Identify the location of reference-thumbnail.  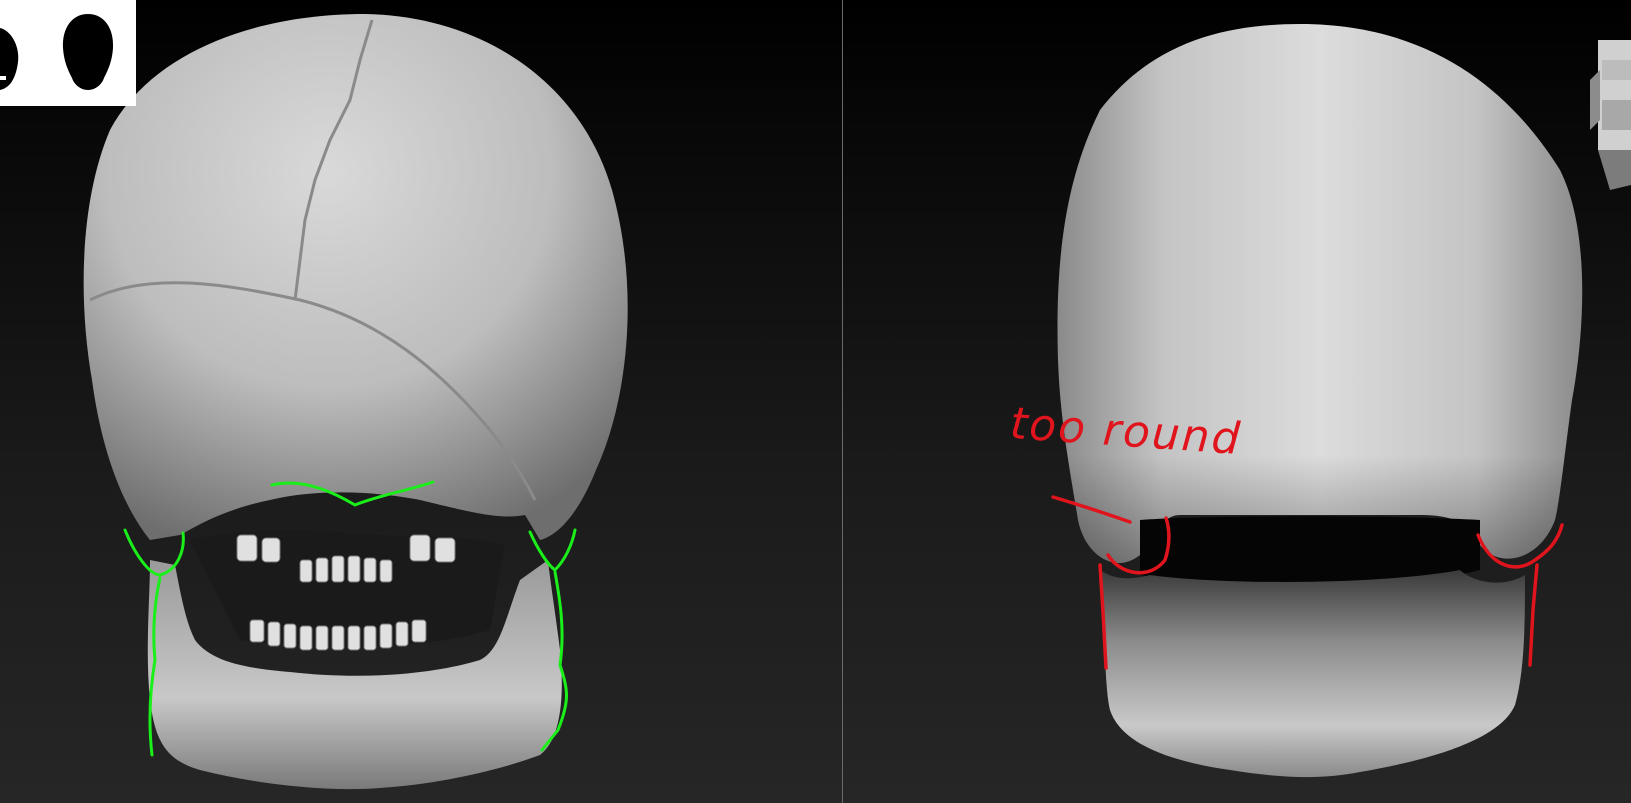
(68, 53).